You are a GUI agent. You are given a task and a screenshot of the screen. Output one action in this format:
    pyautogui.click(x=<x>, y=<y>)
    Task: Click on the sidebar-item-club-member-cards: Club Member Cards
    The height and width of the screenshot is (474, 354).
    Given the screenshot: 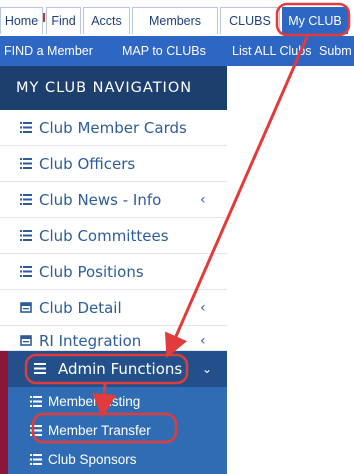 What is the action you would take?
    pyautogui.click(x=113, y=128)
    